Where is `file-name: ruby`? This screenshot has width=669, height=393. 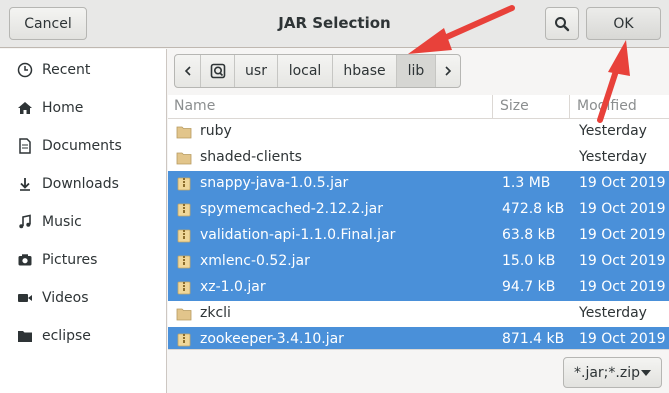 file-name: ruby is located at coordinates (216, 131).